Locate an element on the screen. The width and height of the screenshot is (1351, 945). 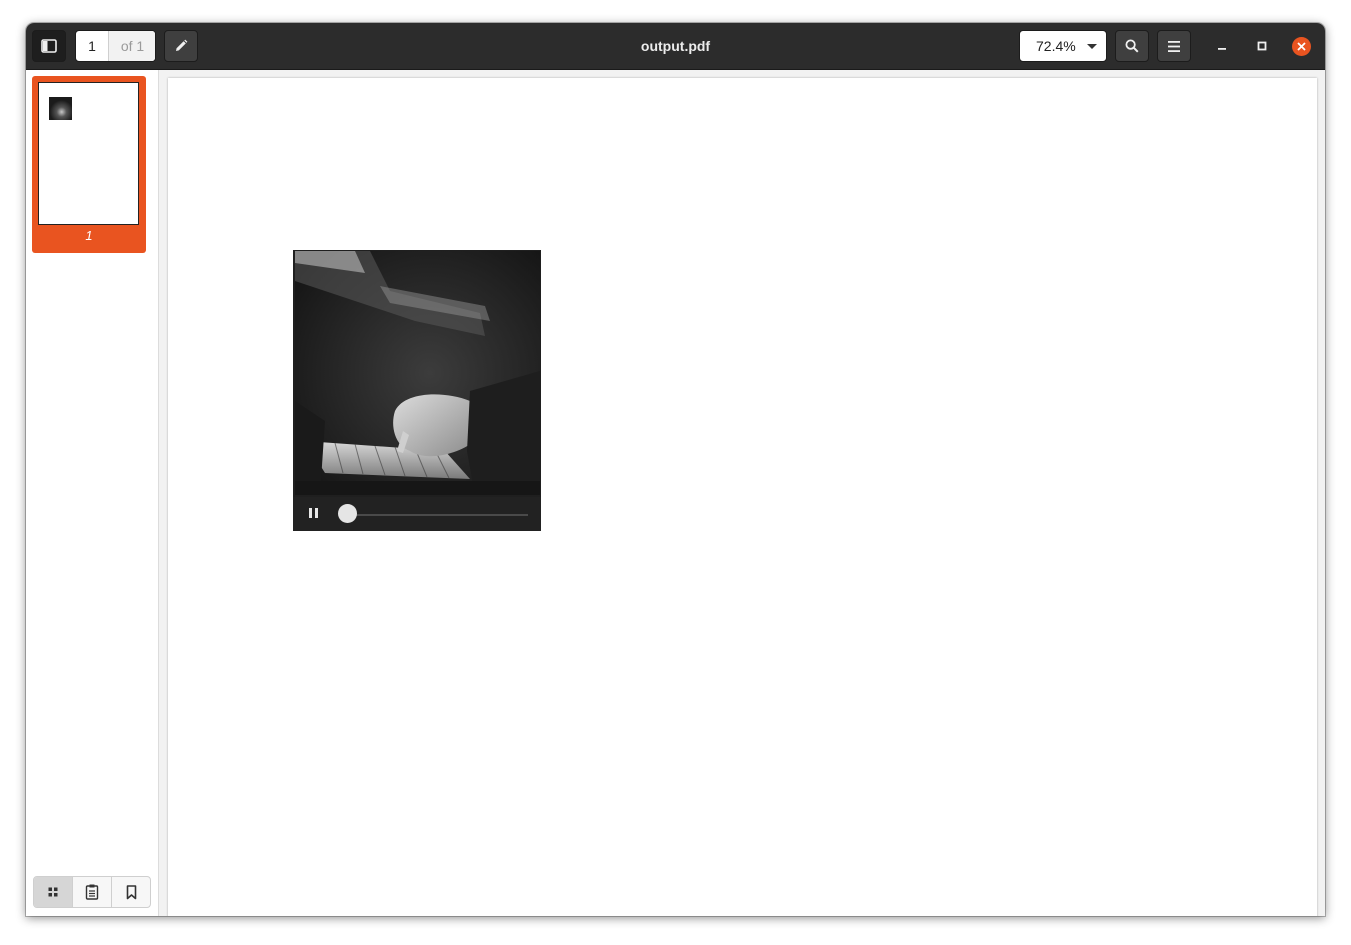
close-button is located at coordinates (1301, 46).